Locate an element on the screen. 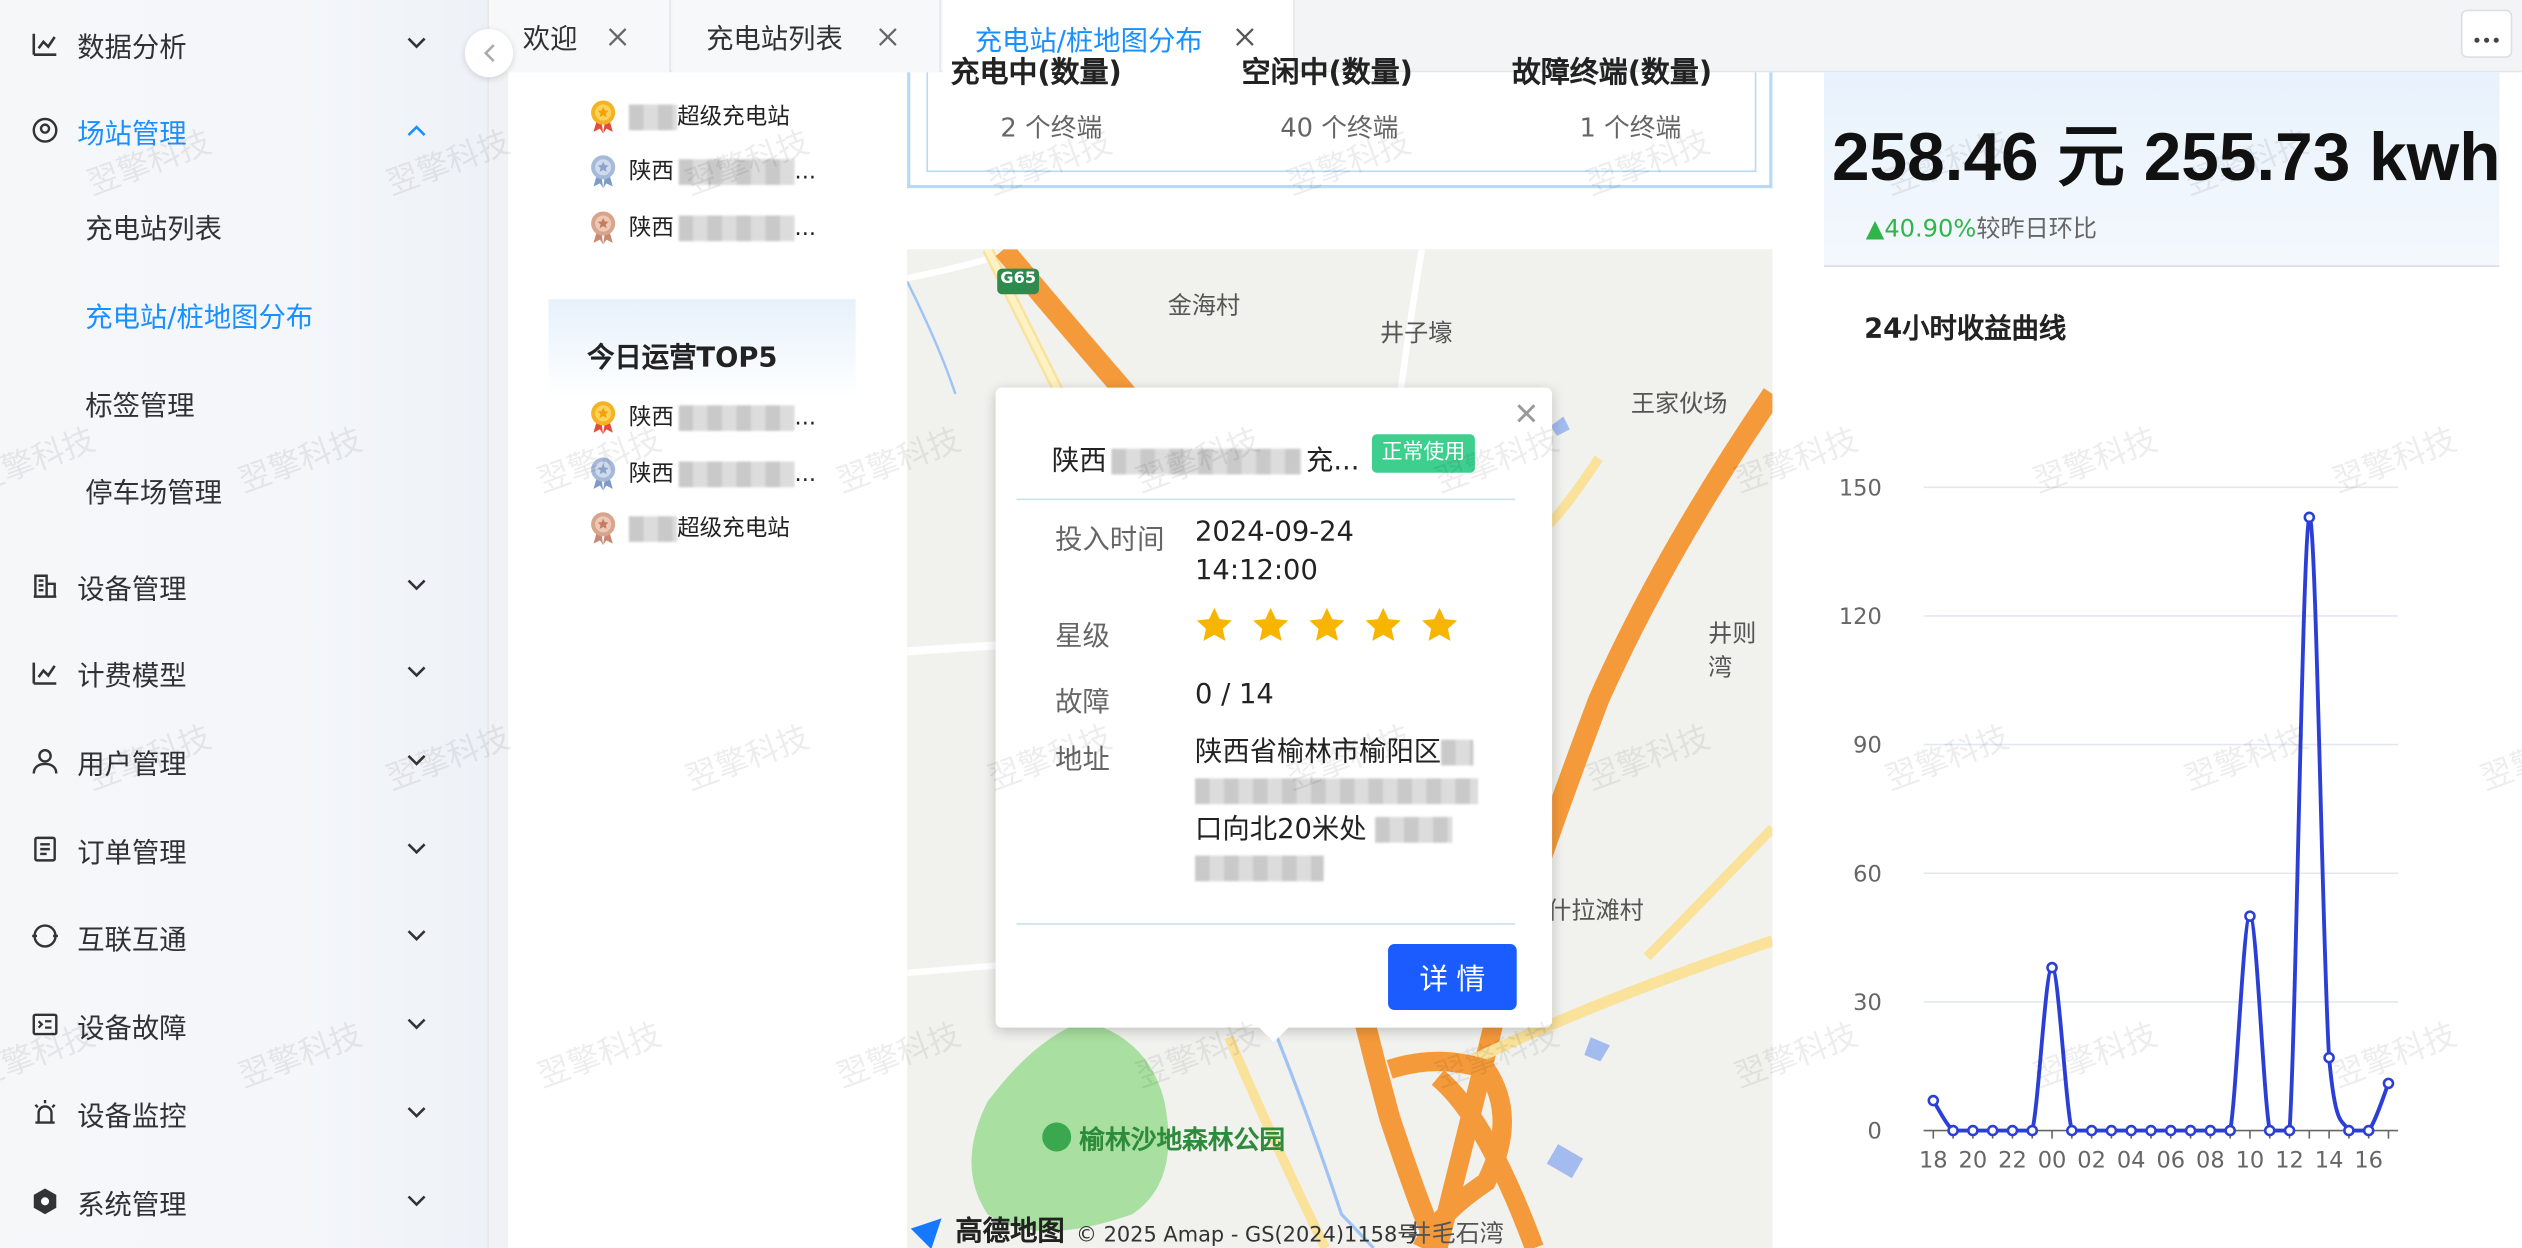 This screenshot has width=2522, height=1248. ranking-text: 超级充电站 is located at coordinates (709, 527).